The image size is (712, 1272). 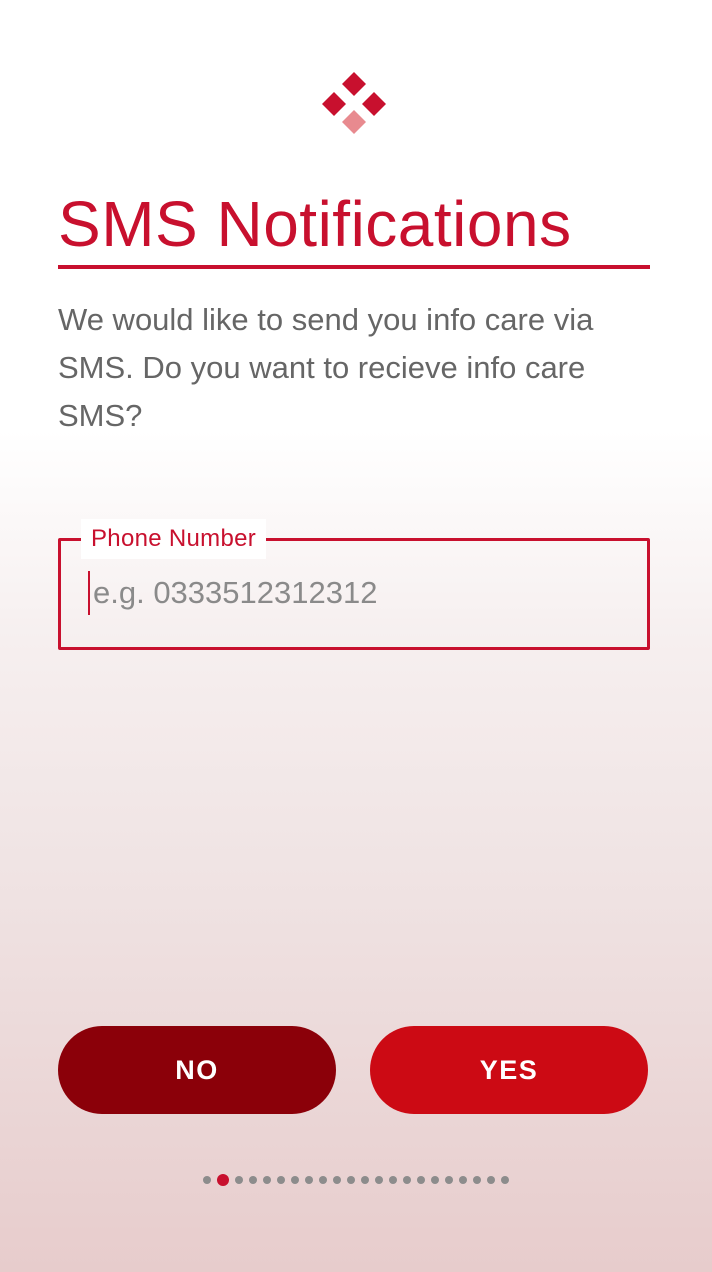 What do you see at coordinates (315, 224) in the screenshot?
I see `page-title: SMS Notifications` at bounding box center [315, 224].